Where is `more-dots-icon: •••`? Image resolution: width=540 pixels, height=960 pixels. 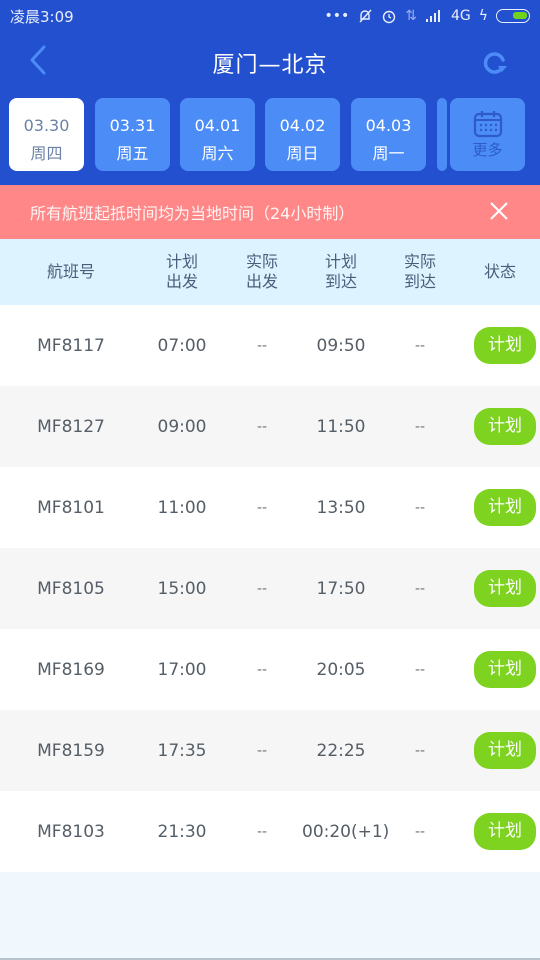
more-dots-icon: ••• is located at coordinates (337, 16).